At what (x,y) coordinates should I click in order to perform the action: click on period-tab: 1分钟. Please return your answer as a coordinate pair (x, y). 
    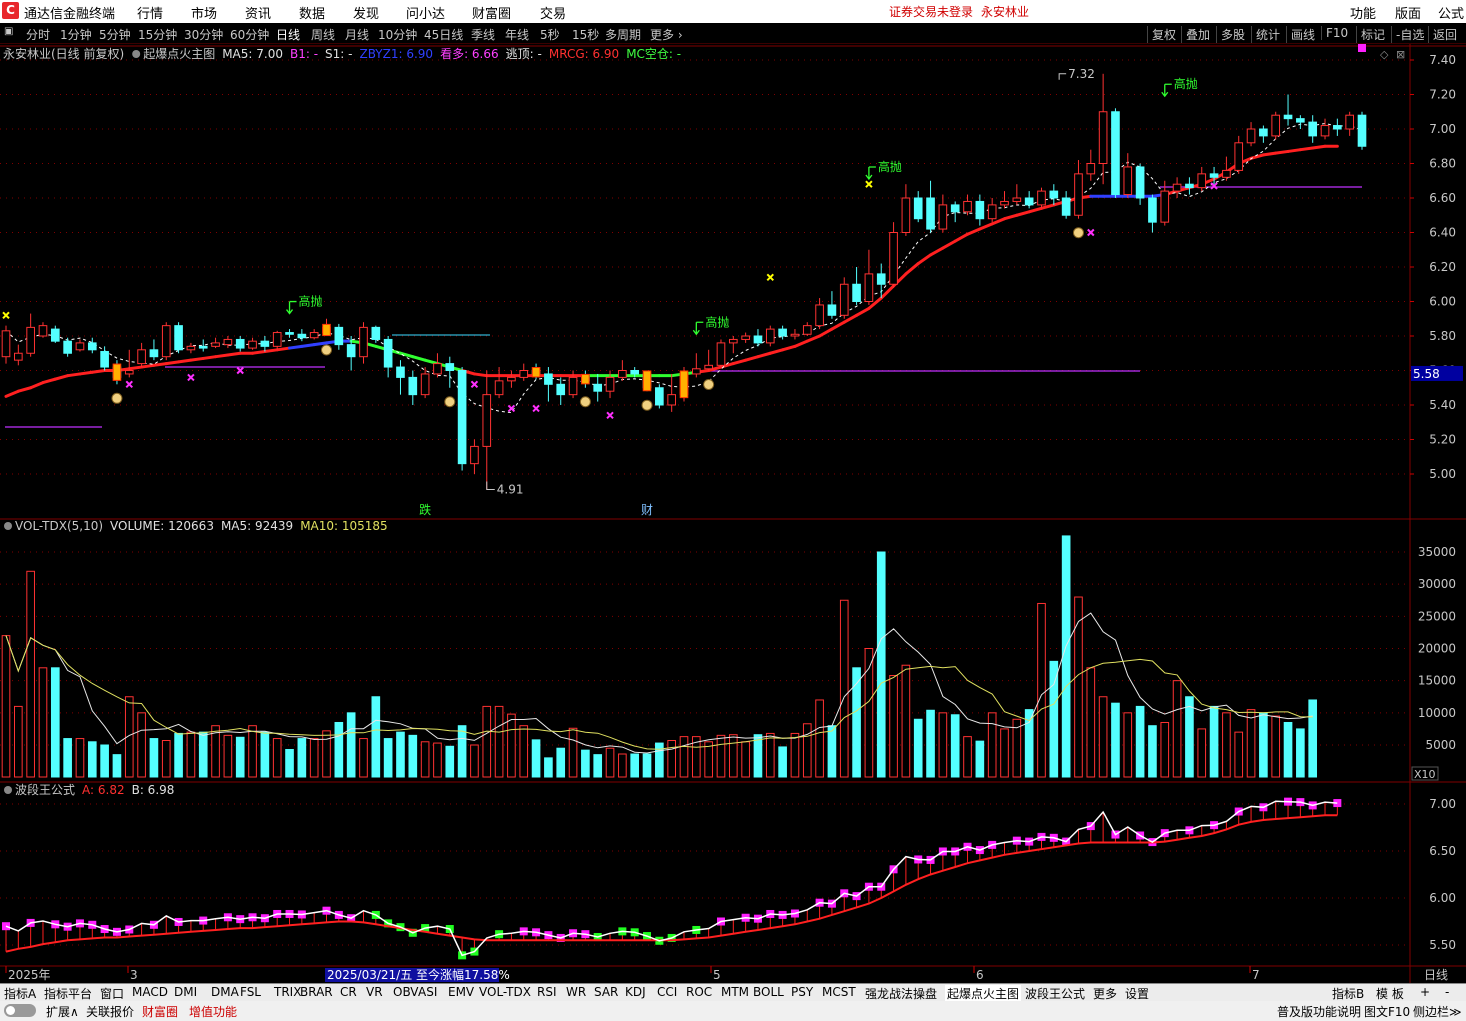
    Looking at the image, I should click on (76, 34).